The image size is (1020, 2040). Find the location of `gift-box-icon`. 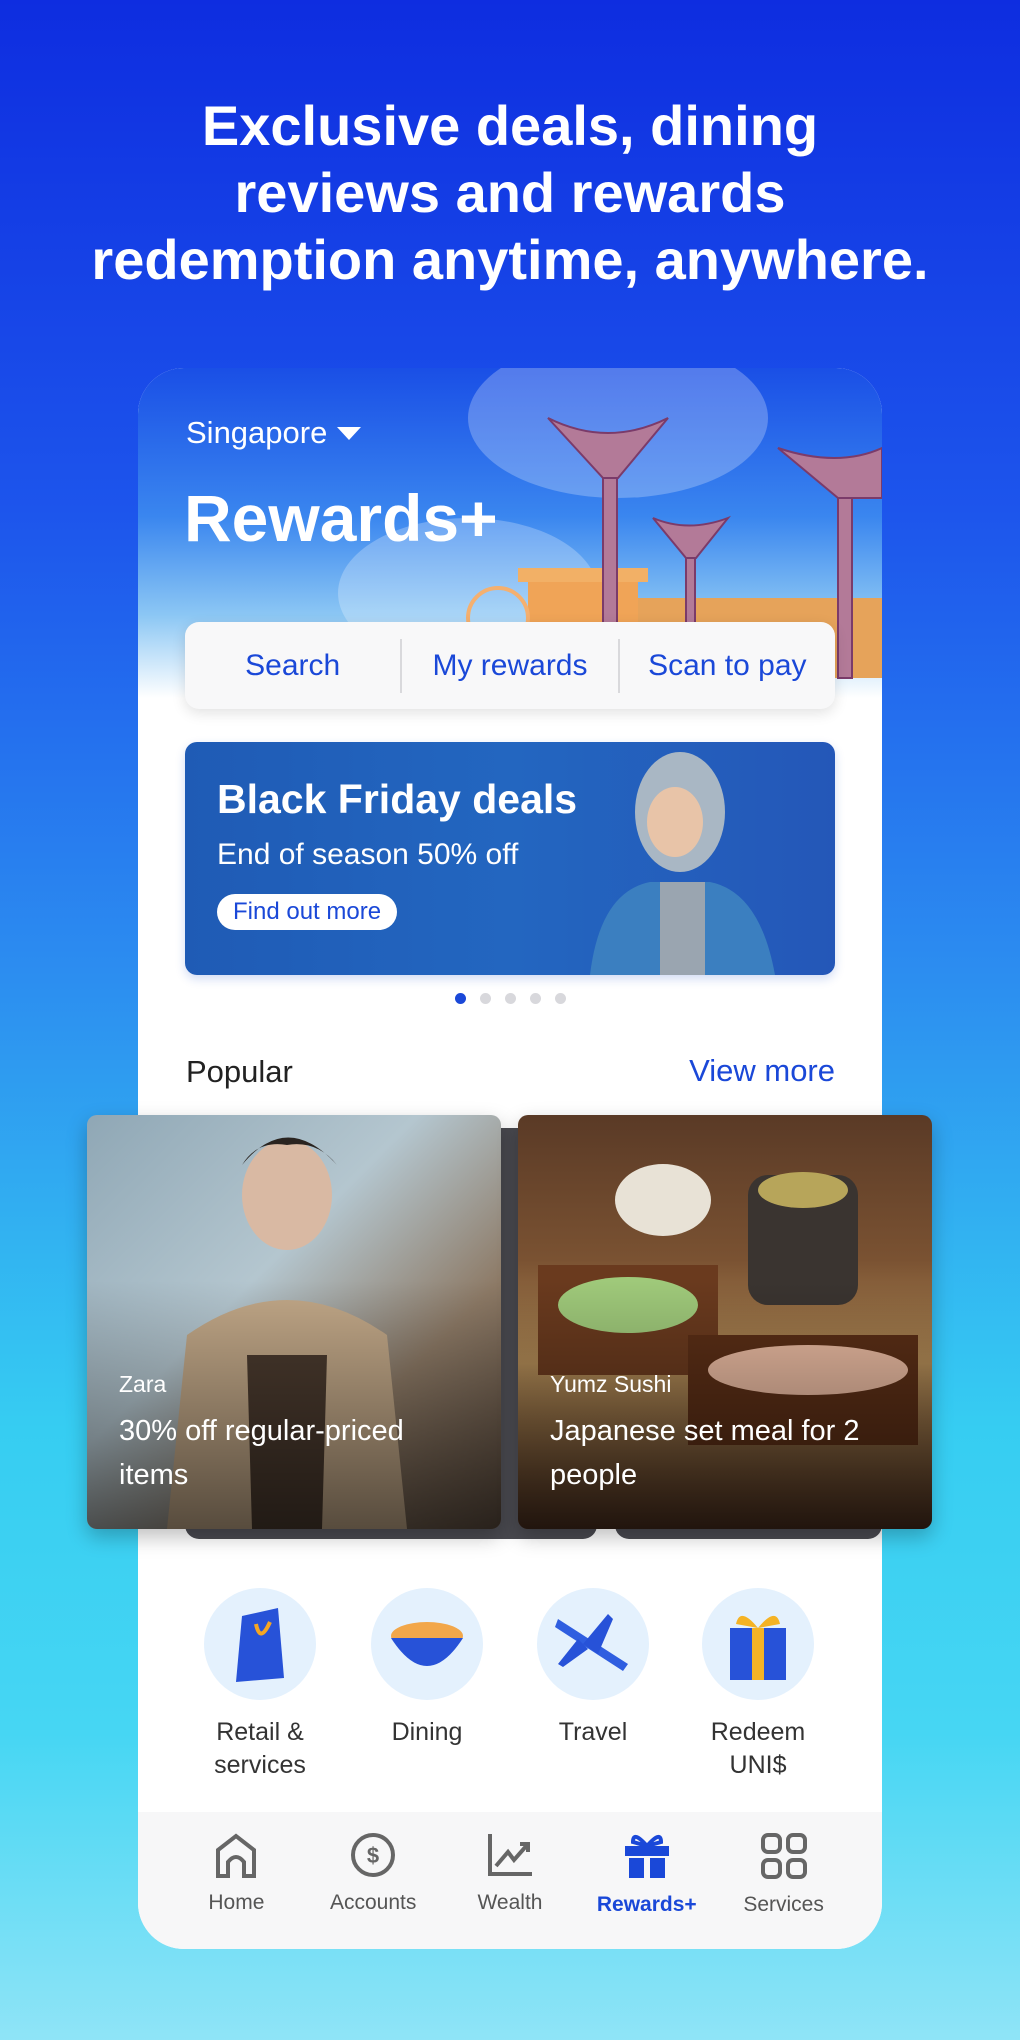

gift-box-icon is located at coordinates (758, 1644).